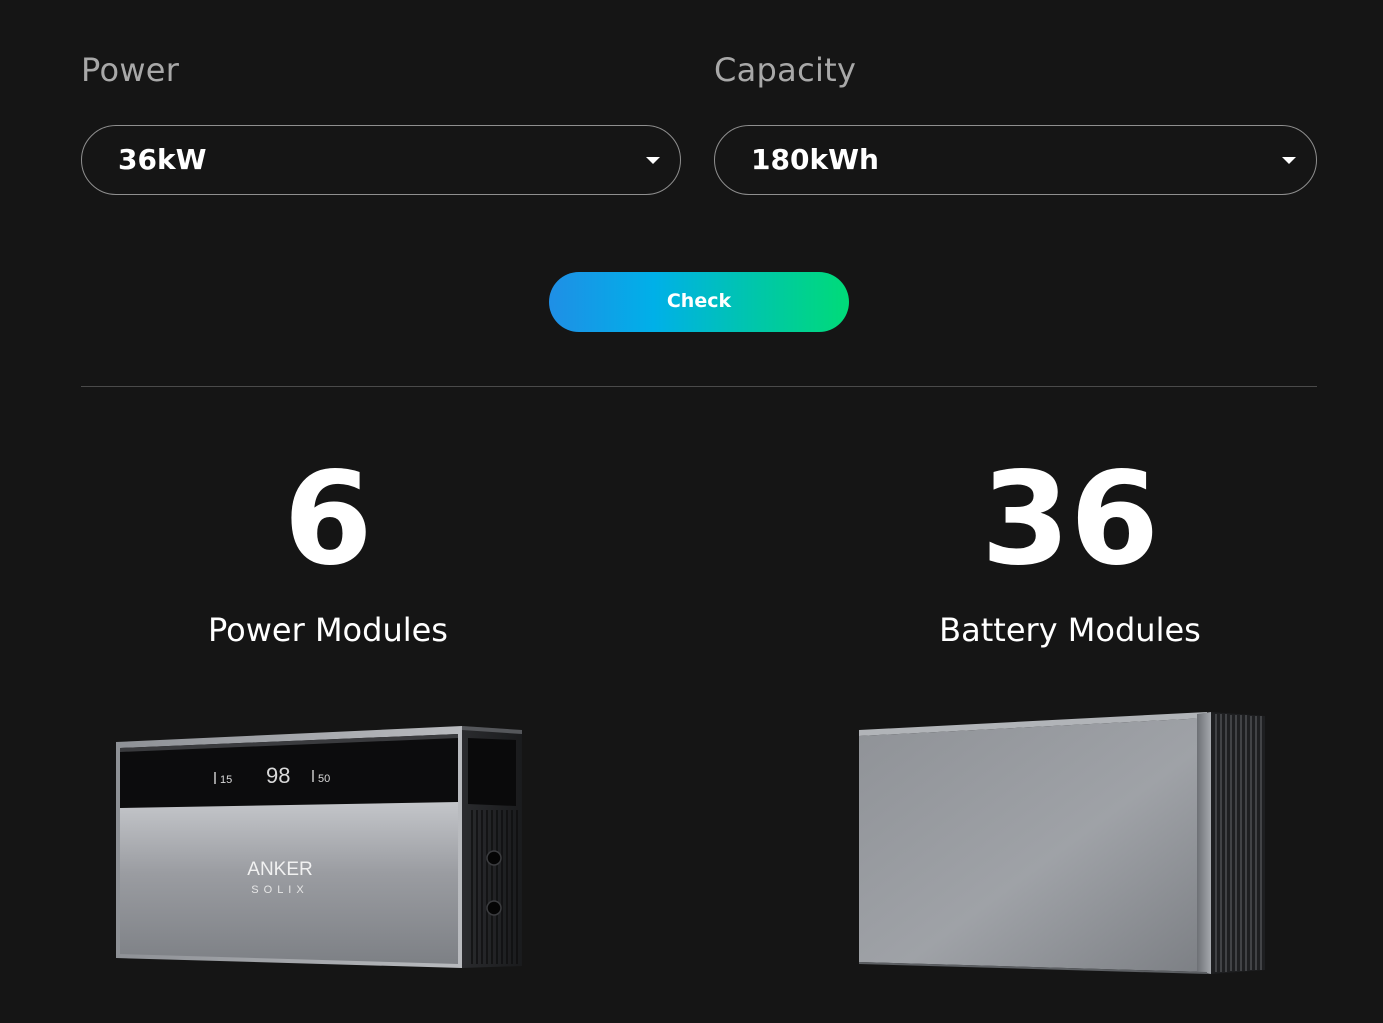  Describe the element at coordinates (324, 779) in the screenshot. I see `display-readout-right: 50` at that location.